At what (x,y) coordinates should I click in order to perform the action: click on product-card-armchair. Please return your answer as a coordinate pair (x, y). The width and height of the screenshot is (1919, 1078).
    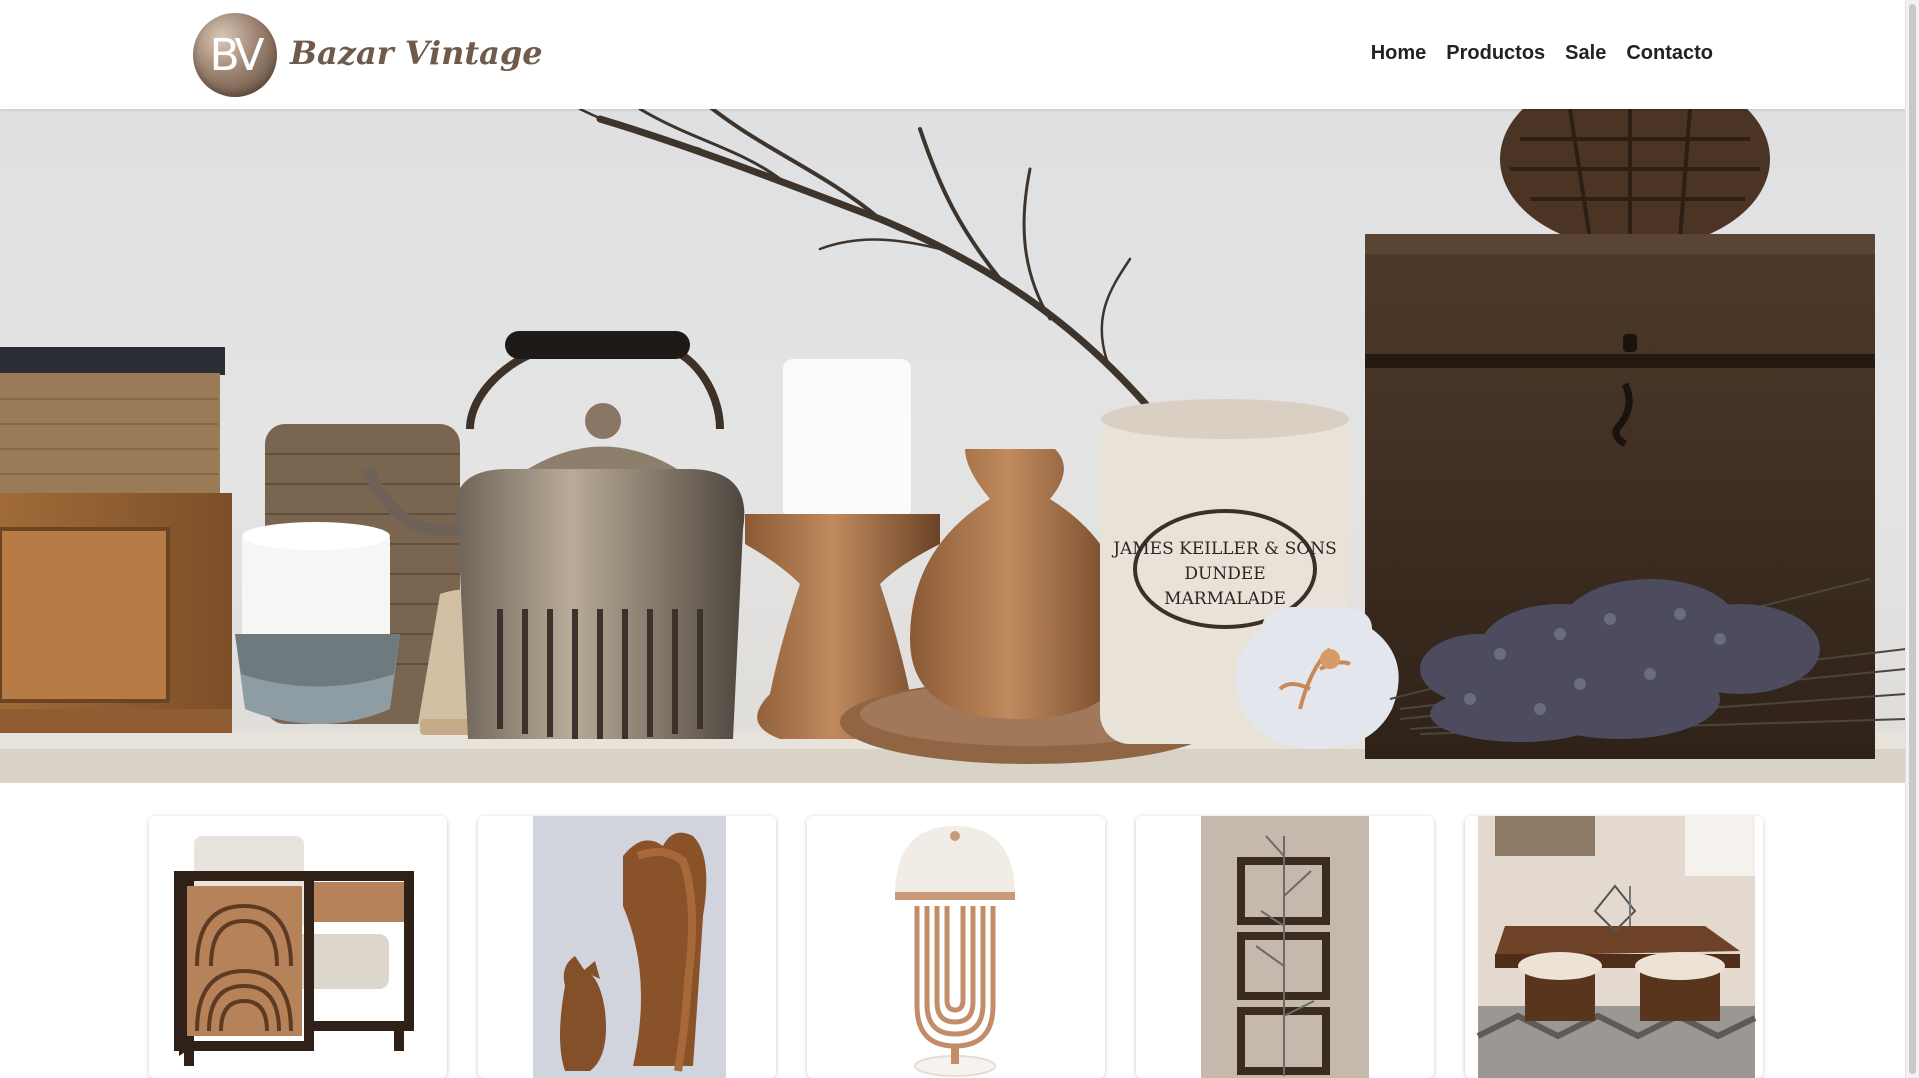
    Looking at the image, I should click on (298, 947).